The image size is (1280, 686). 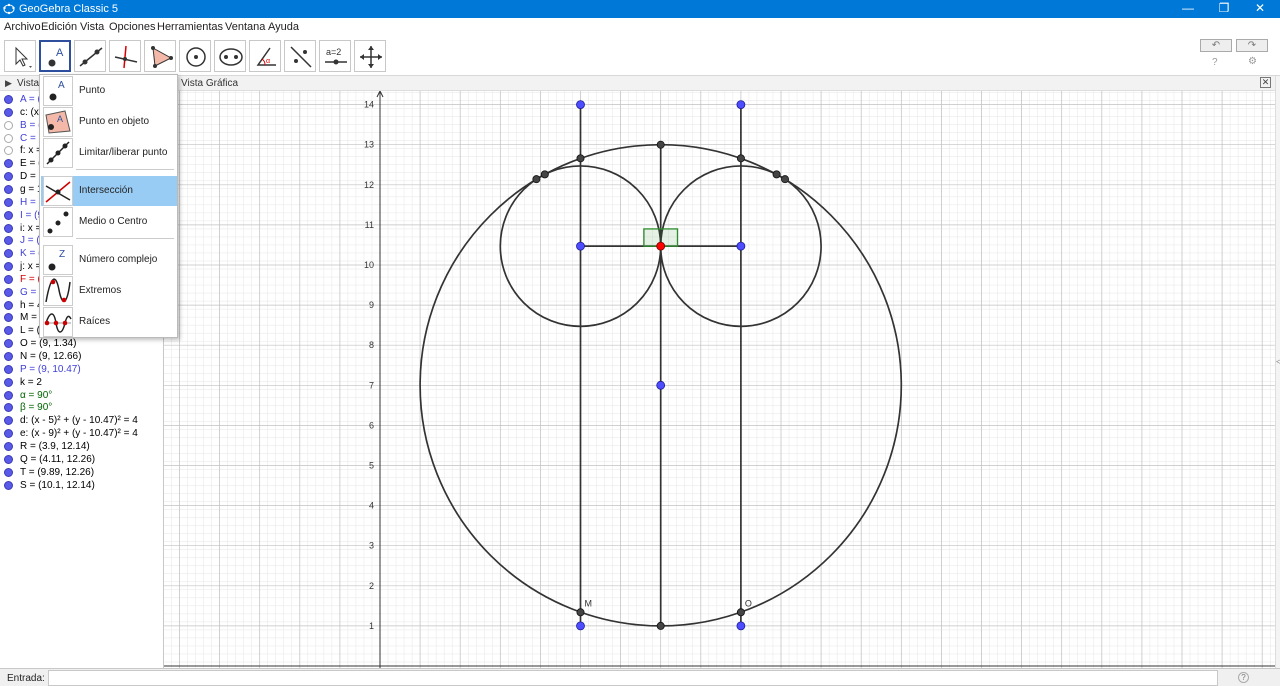 I want to click on menu-ayuda: Ayuda, so click(x=283, y=27).